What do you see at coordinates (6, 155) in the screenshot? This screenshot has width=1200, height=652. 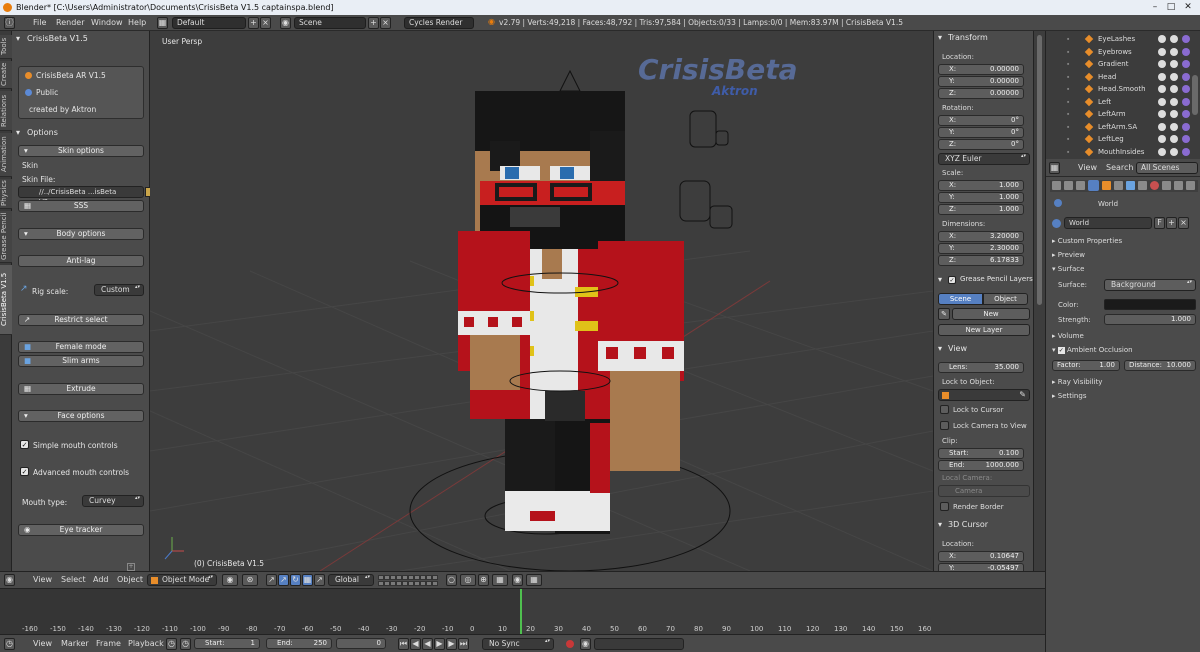 I see `tab-animation: Animation` at bounding box center [6, 155].